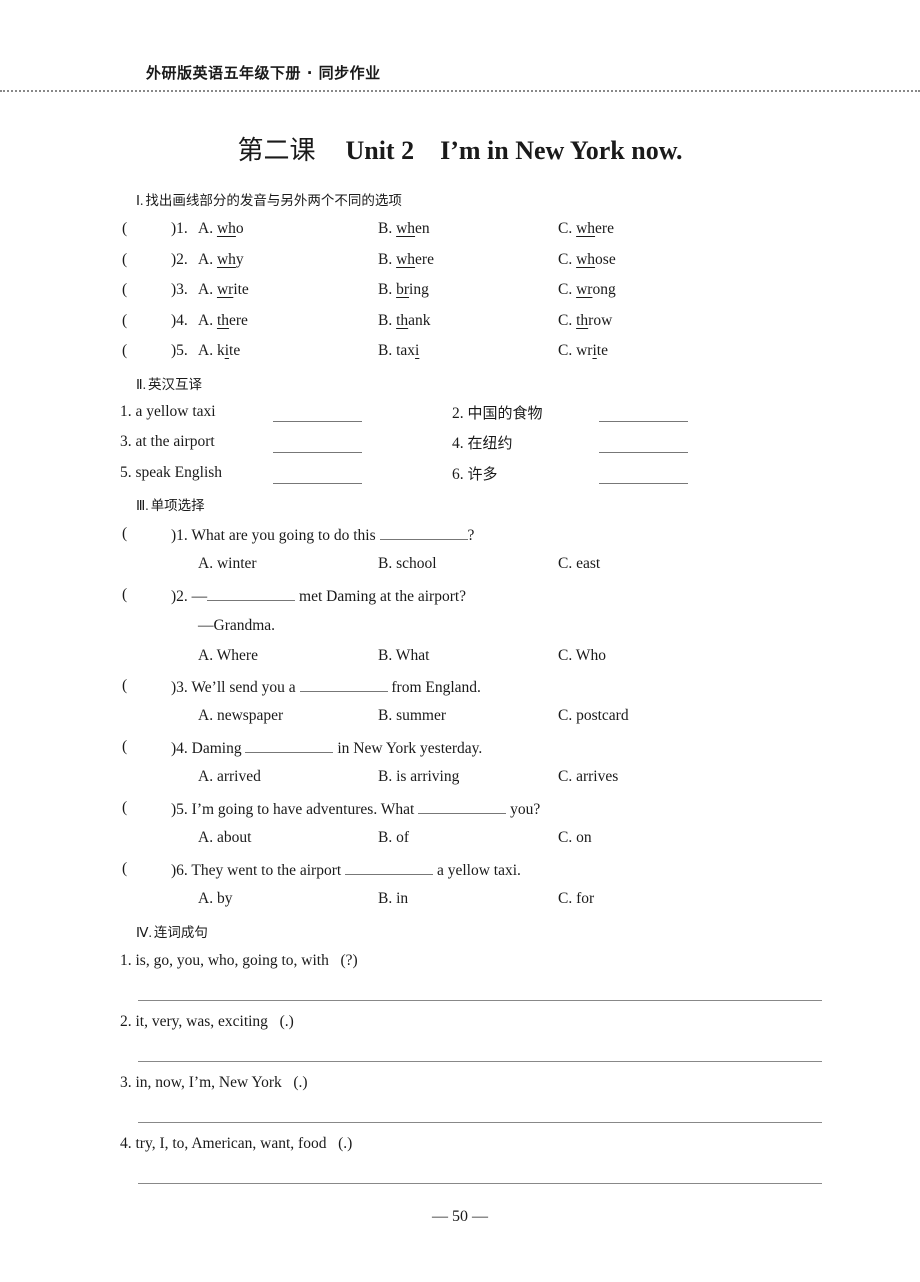 The image size is (920, 1282). What do you see at coordinates (407, 564) in the screenshot?
I see `option-b: B. school` at bounding box center [407, 564].